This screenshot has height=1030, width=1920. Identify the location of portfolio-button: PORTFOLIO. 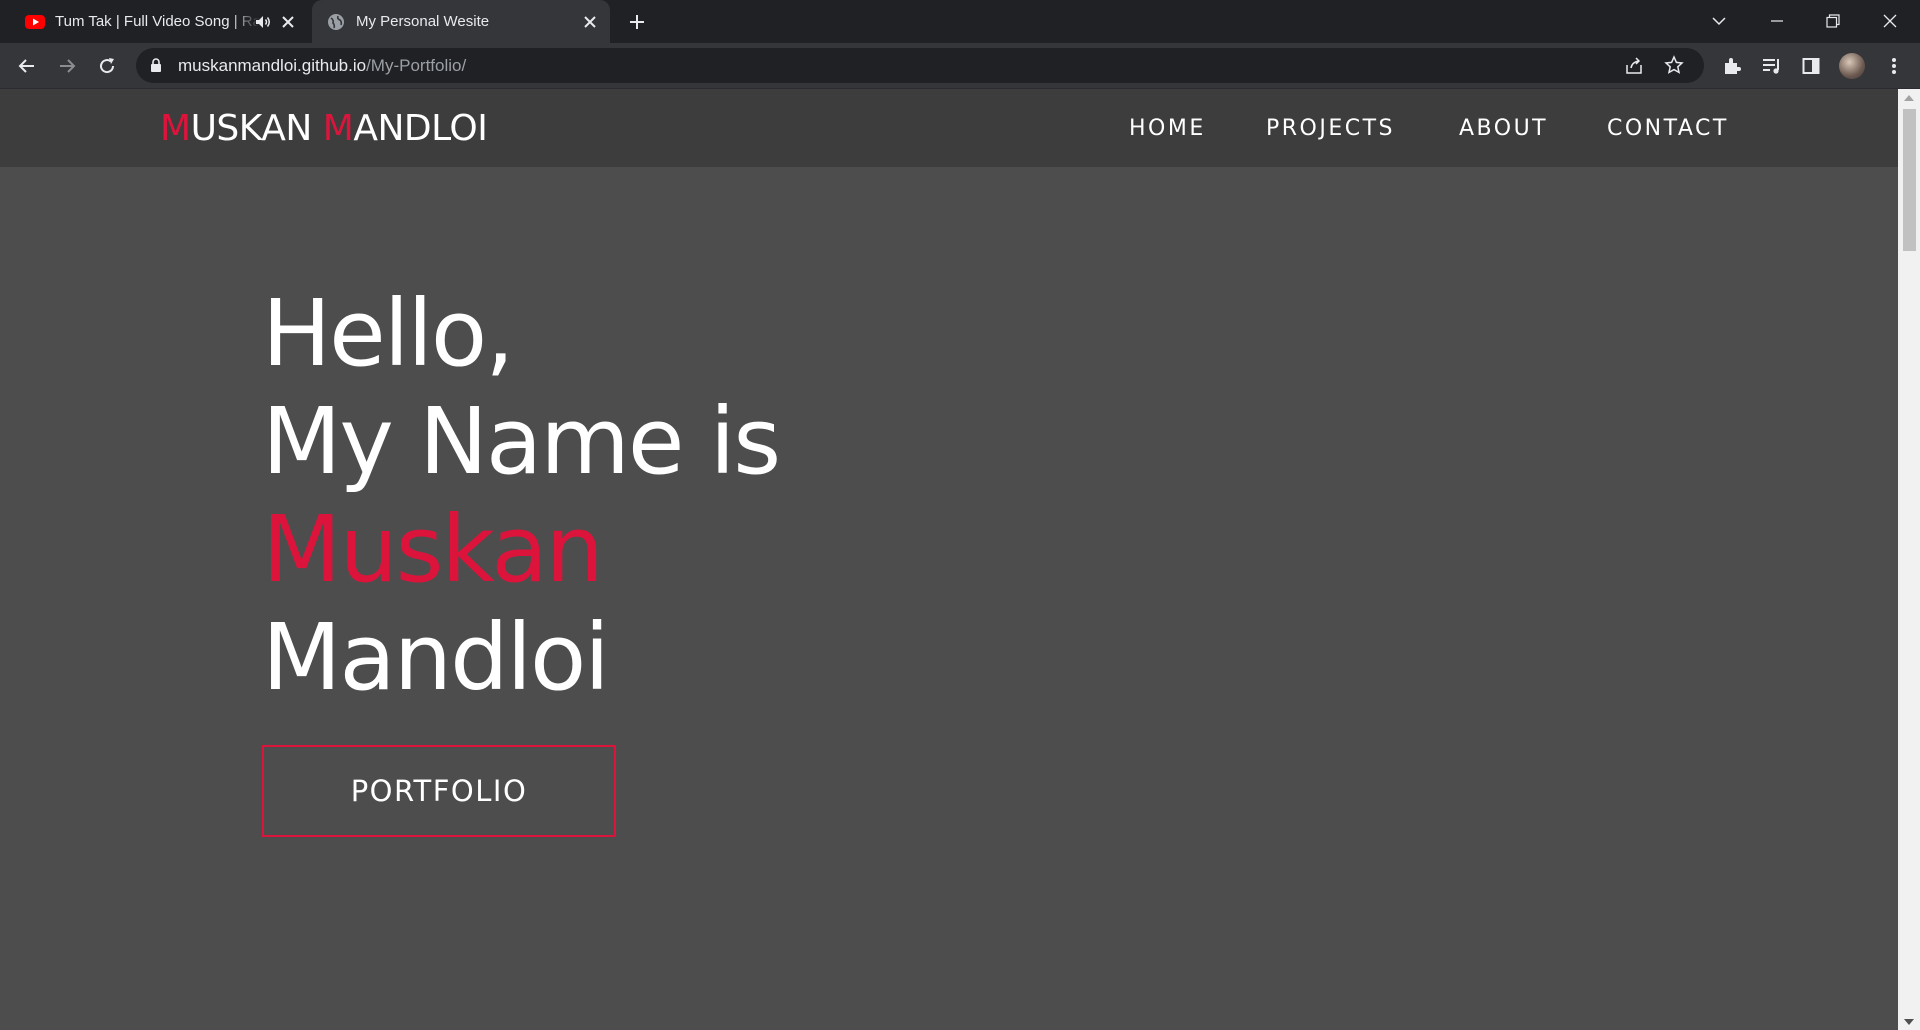
(439, 791).